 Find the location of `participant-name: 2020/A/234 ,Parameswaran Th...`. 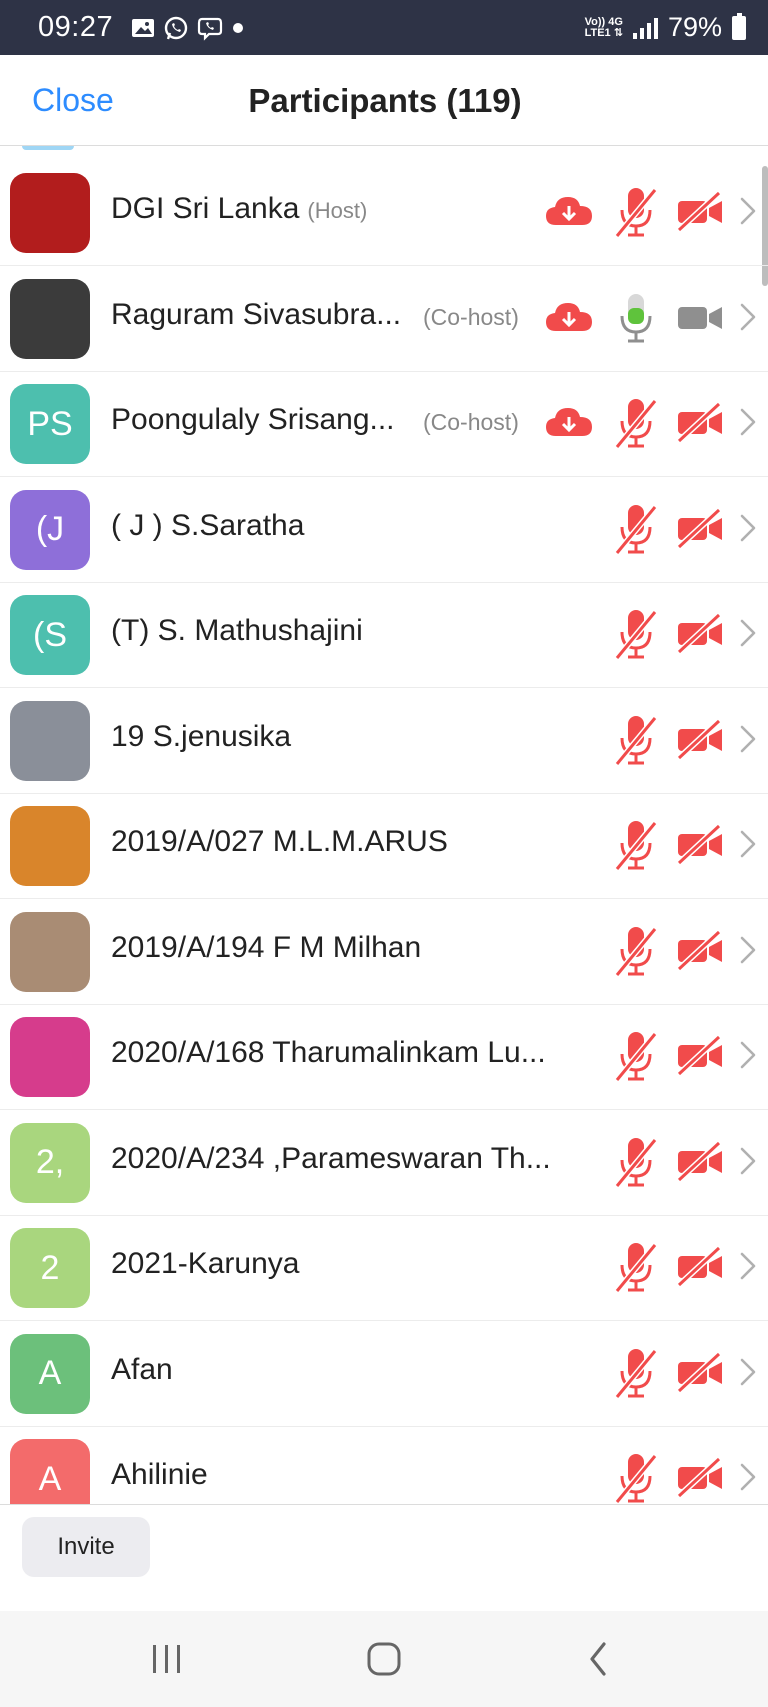

participant-name: 2020/A/234 ,Parameswaran Th... is located at coordinates (331, 1158).